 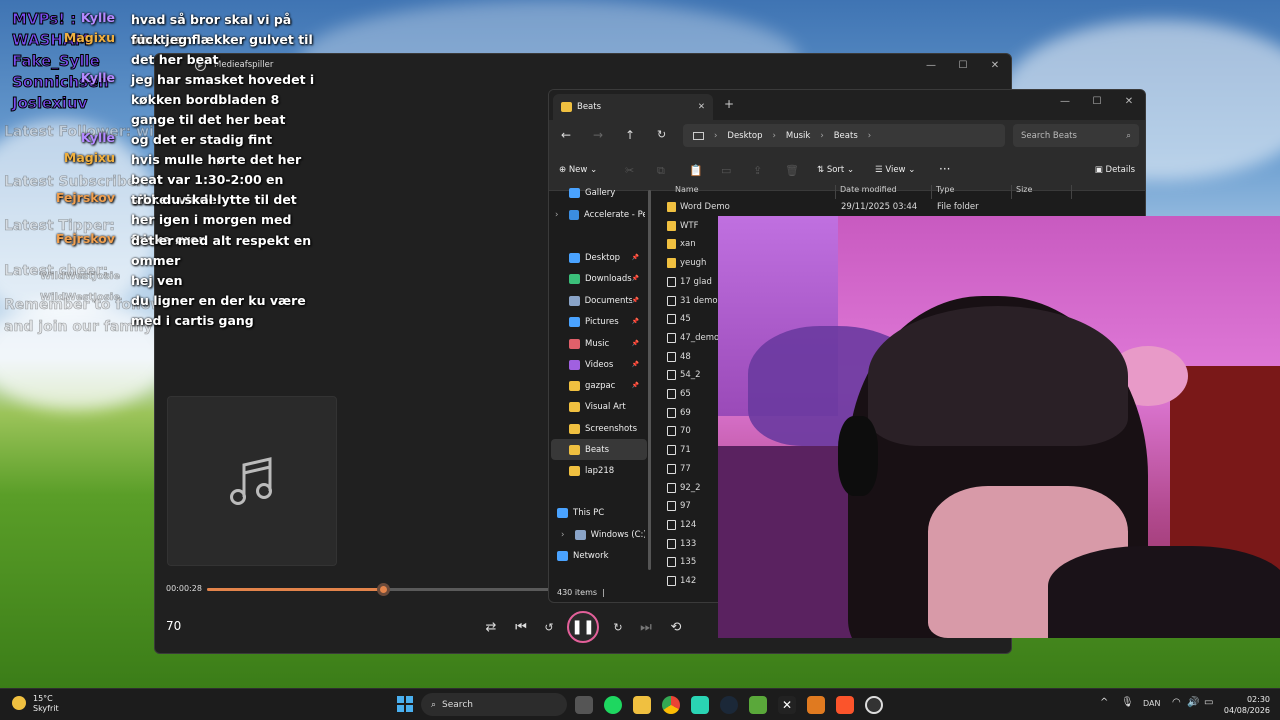 I want to click on show-hidden-icons: ^, so click(x=1104, y=702).